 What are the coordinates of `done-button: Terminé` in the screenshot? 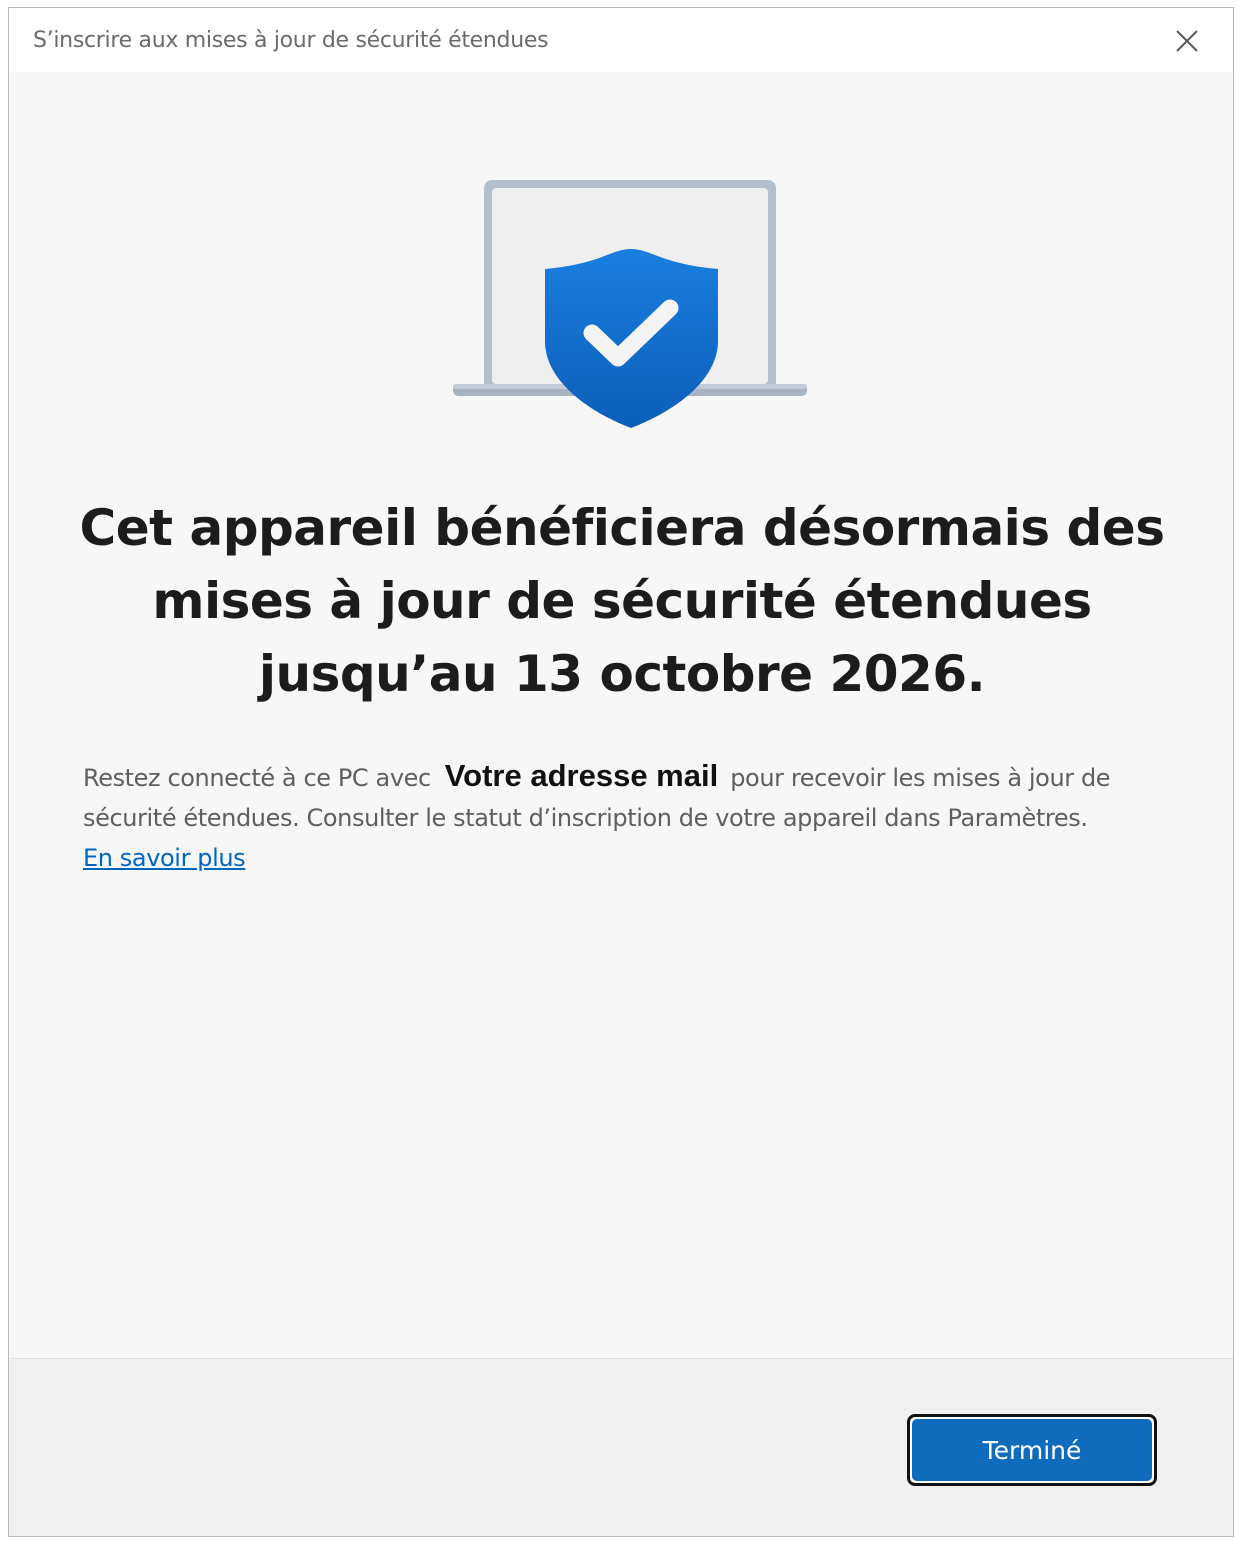 It's located at (1032, 1450).